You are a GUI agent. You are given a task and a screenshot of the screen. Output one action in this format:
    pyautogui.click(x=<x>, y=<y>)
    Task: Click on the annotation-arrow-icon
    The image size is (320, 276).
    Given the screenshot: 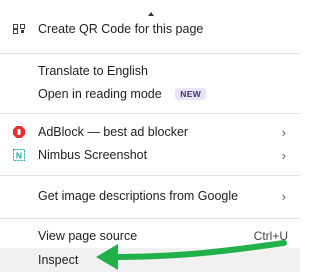 What is the action you would take?
    pyautogui.click(x=191, y=255)
    